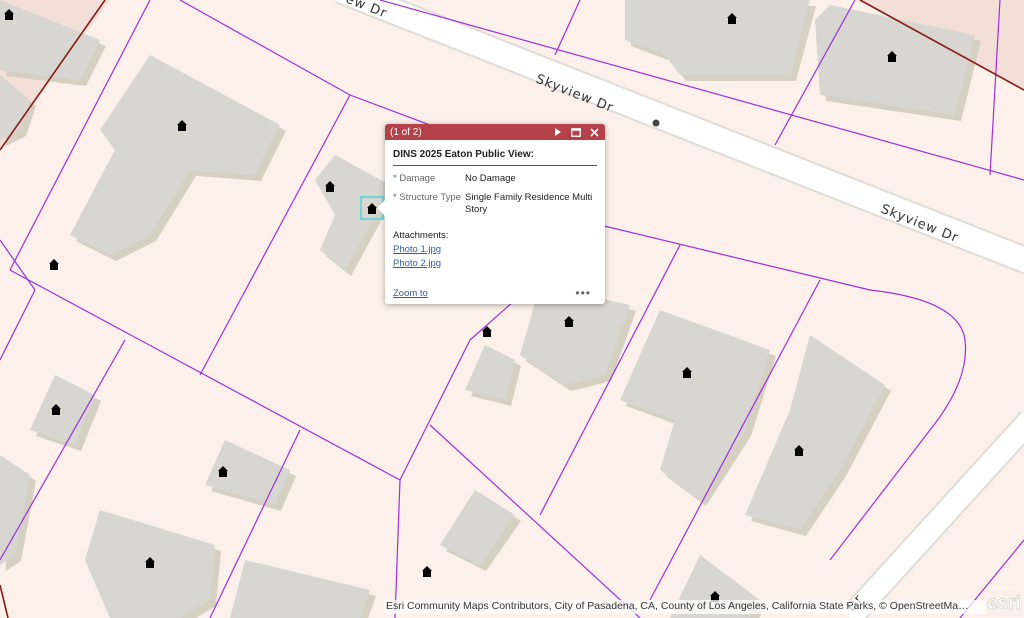 This screenshot has width=1024, height=618. What do you see at coordinates (427, 197) in the screenshot?
I see `attribute-label: * Structure Type` at bounding box center [427, 197].